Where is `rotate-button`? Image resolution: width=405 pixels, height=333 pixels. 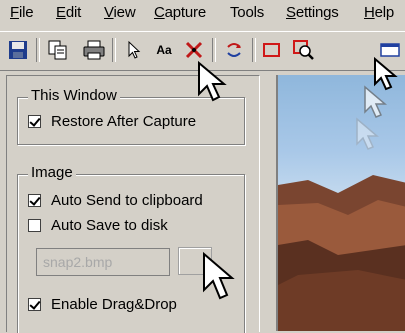
rotate-button is located at coordinates (234, 50).